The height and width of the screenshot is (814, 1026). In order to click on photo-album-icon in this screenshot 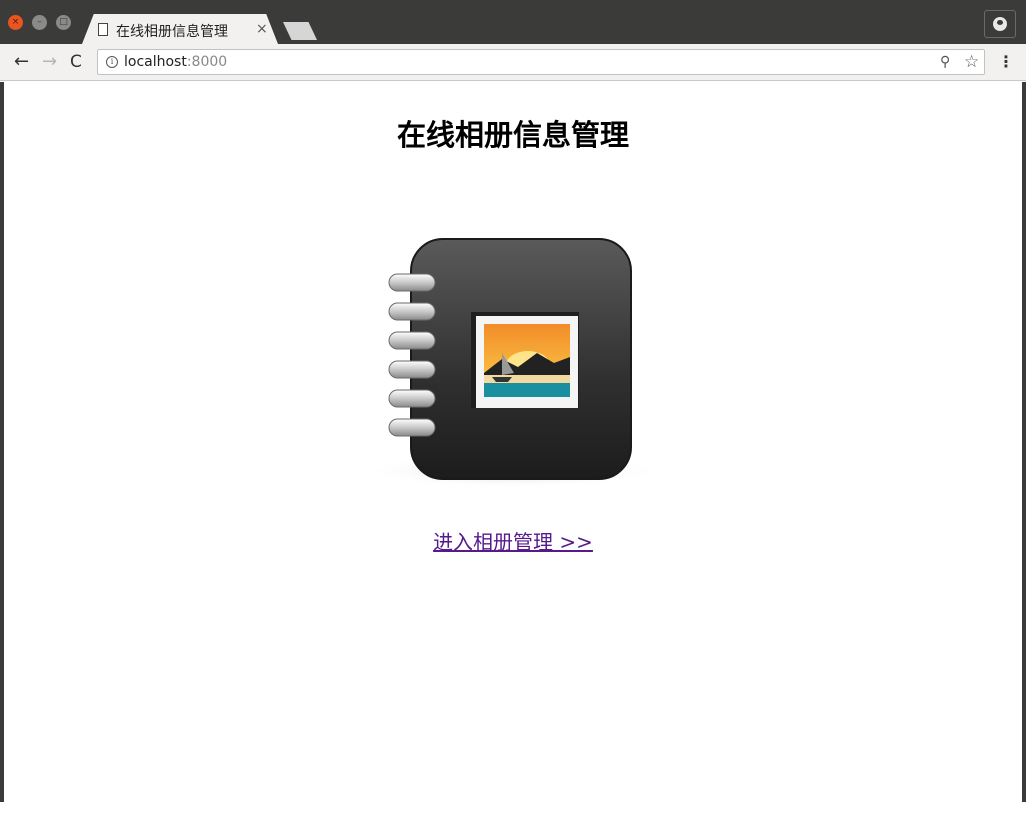, I will do `click(513, 363)`.